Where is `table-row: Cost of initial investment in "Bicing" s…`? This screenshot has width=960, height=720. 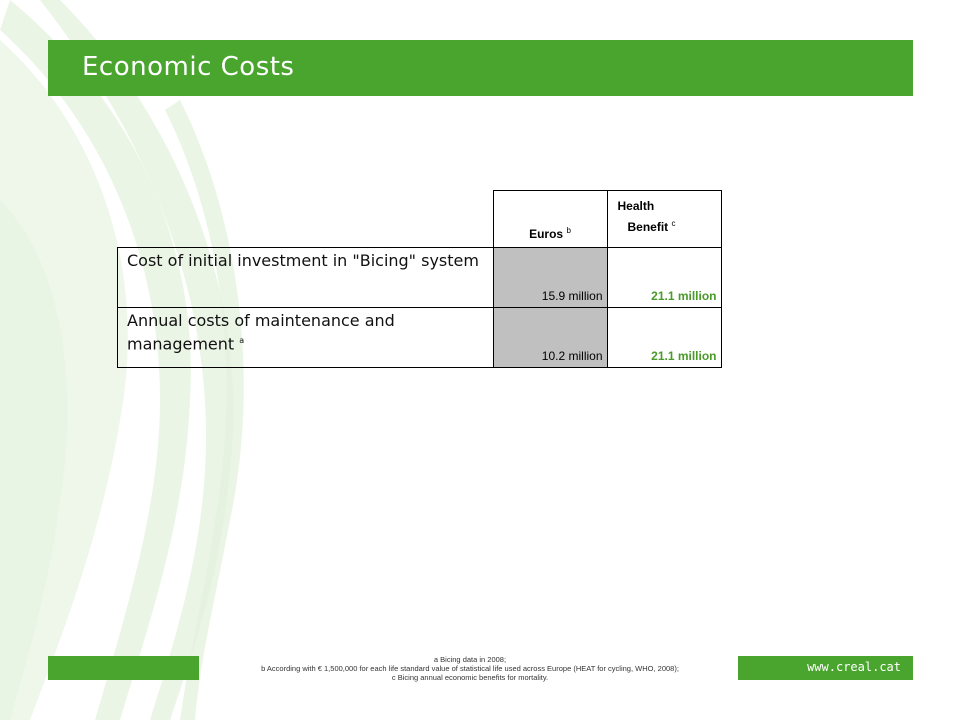
table-row: Cost of initial investment in "Bicing" s… is located at coordinates (419, 277).